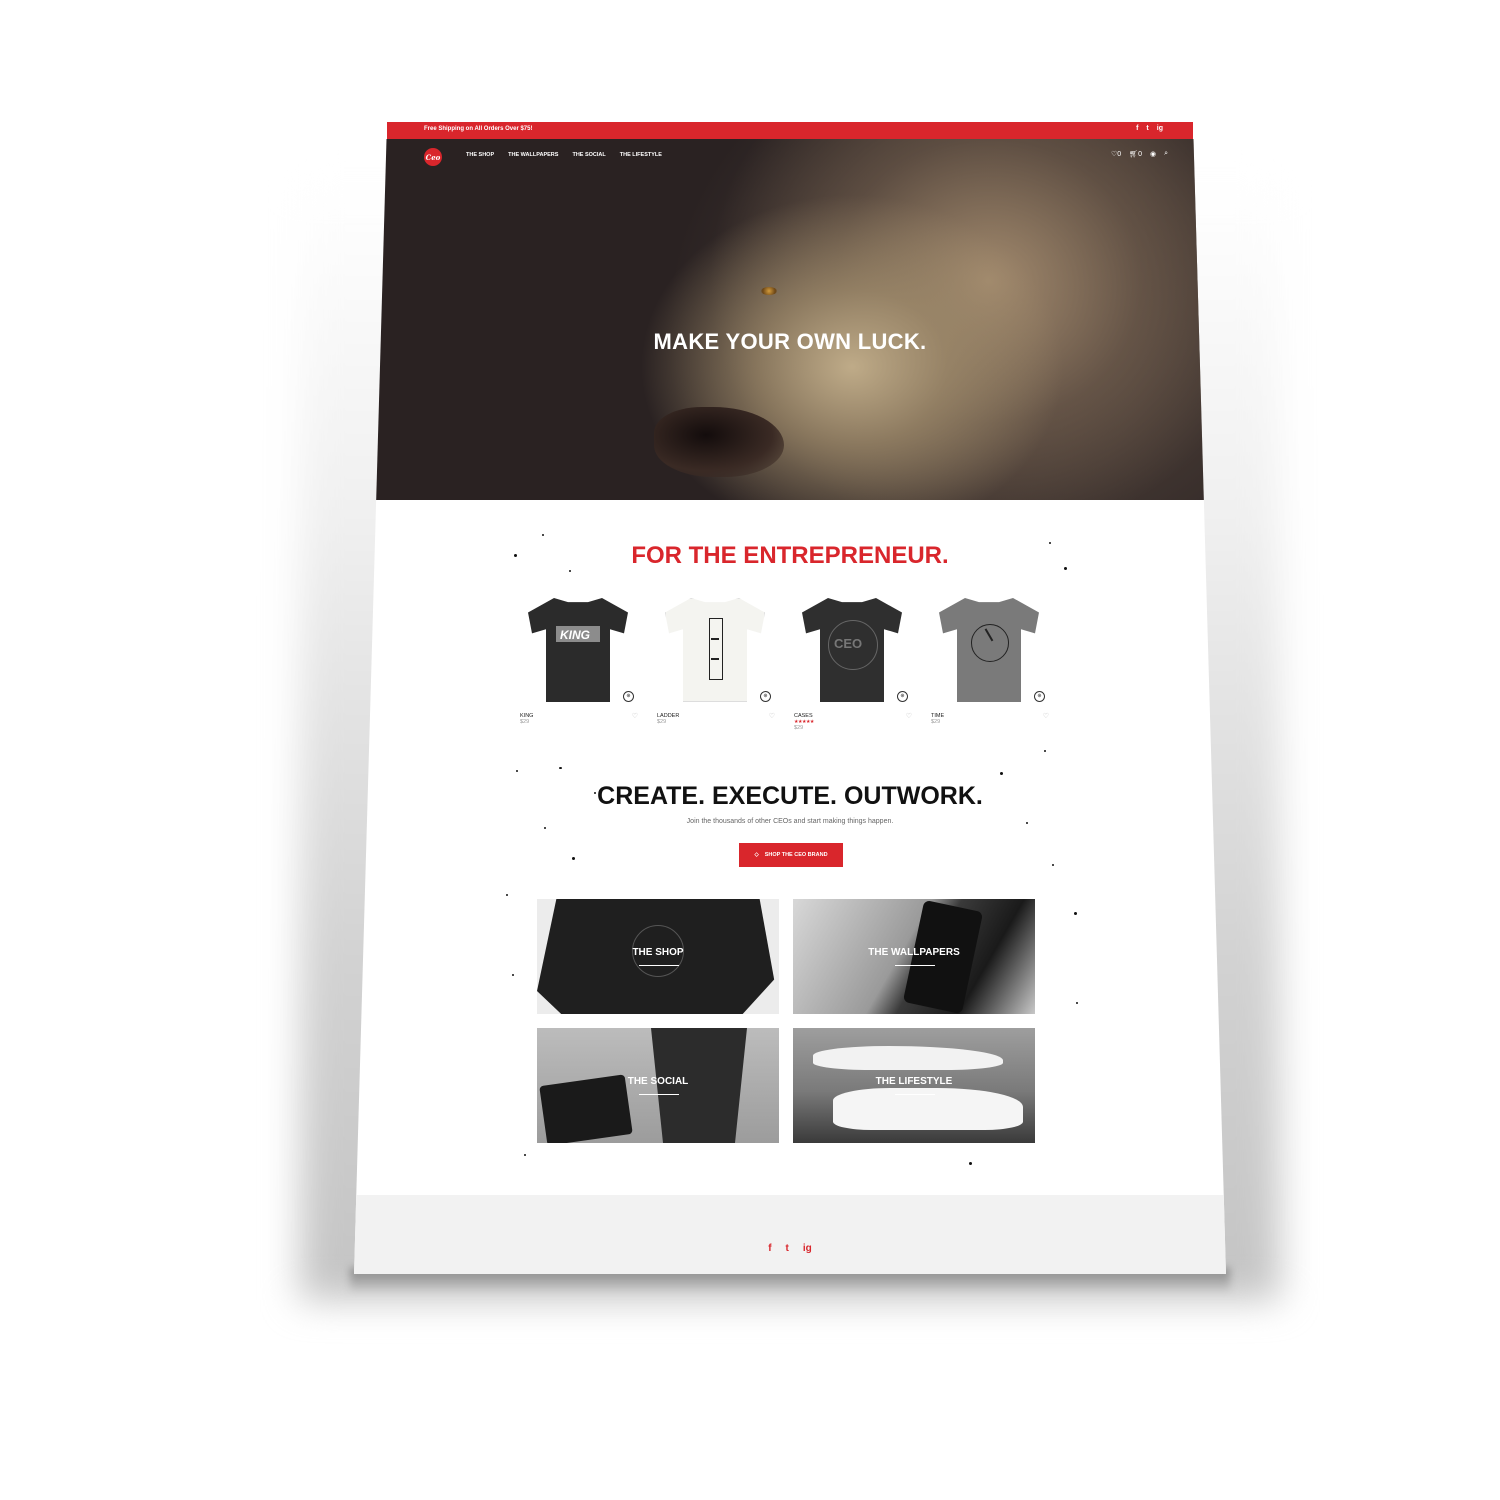  Describe the element at coordinates (1119, 154) in the screenshot. I see `wishlist-count: 0` at that location.